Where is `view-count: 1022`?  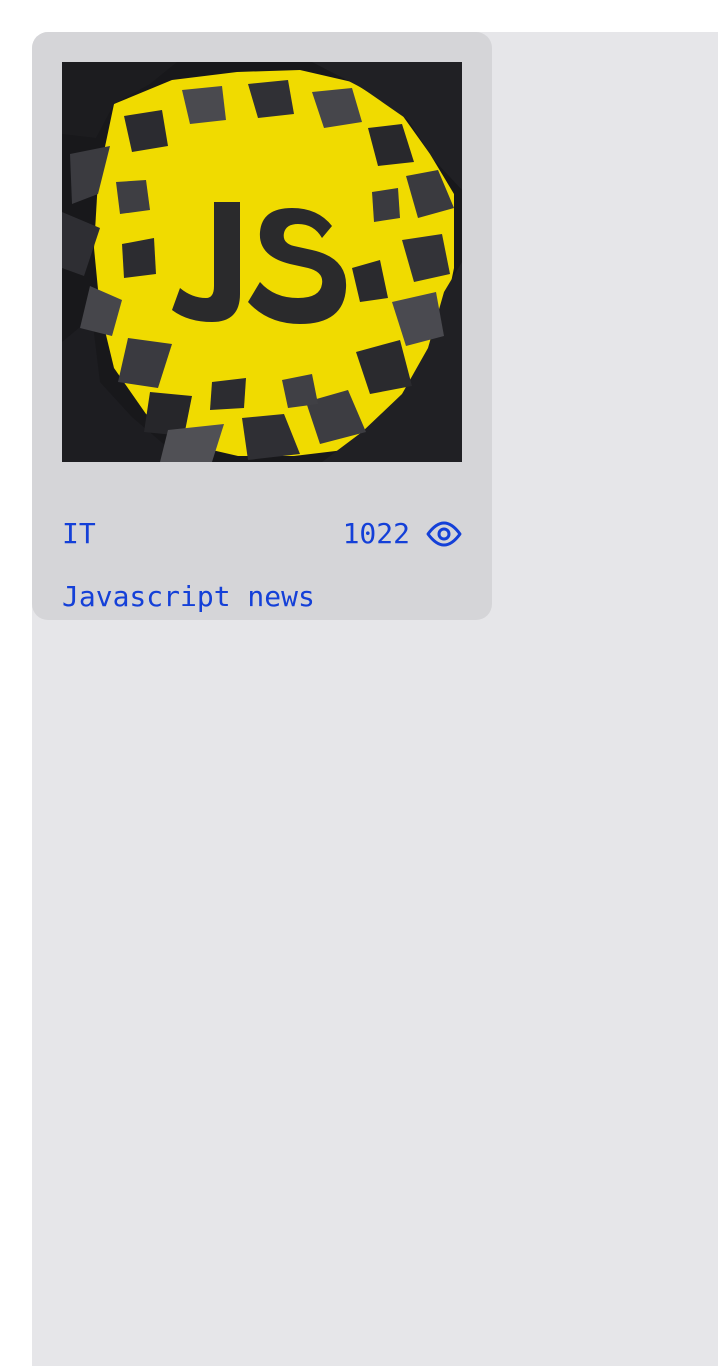
view-count: 1022 is located at coordinates (376, 533).